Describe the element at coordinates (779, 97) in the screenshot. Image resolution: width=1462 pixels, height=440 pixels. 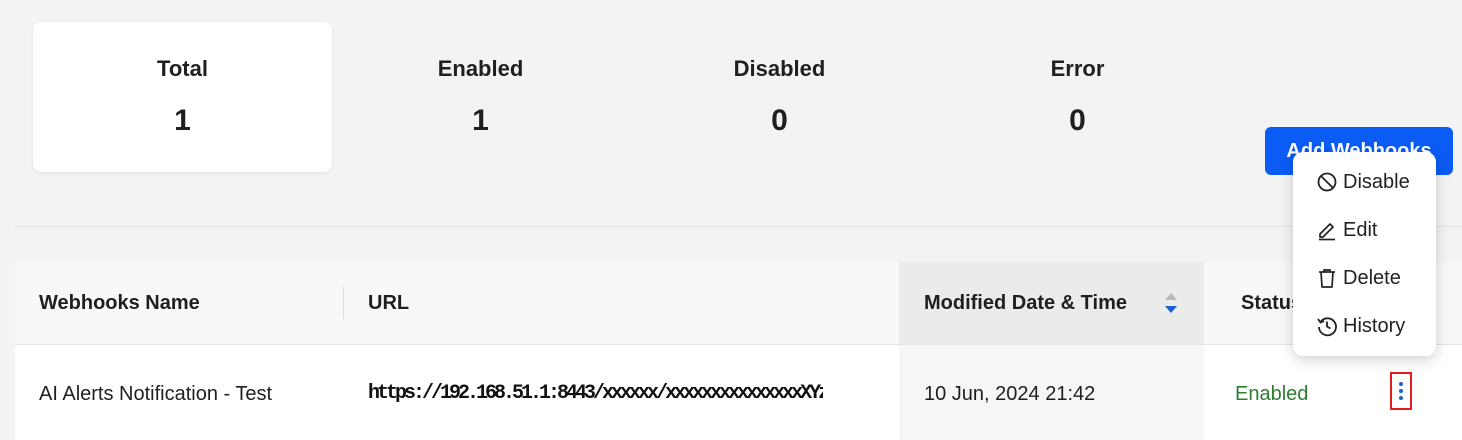
I see `stat-card-disabled: Disabled 0` at that location.